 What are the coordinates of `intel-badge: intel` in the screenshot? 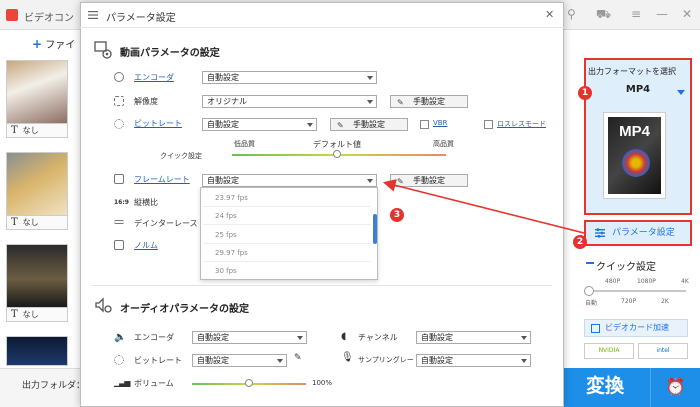 It's located at (663, 351).